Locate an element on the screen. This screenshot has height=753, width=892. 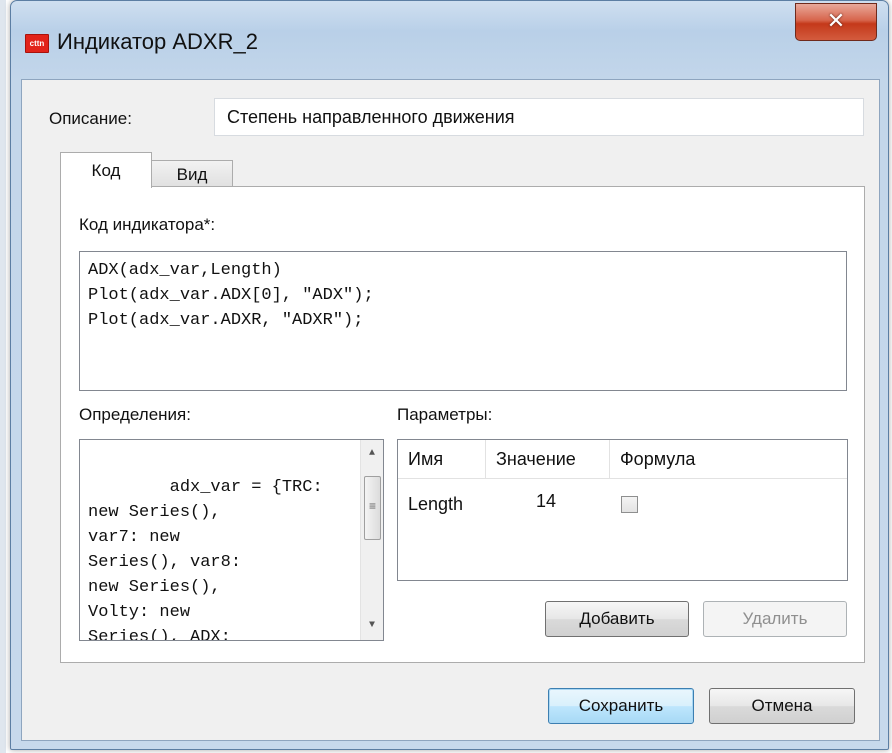
add-parameter-button: Добавить is located at coordinates (617, 619).